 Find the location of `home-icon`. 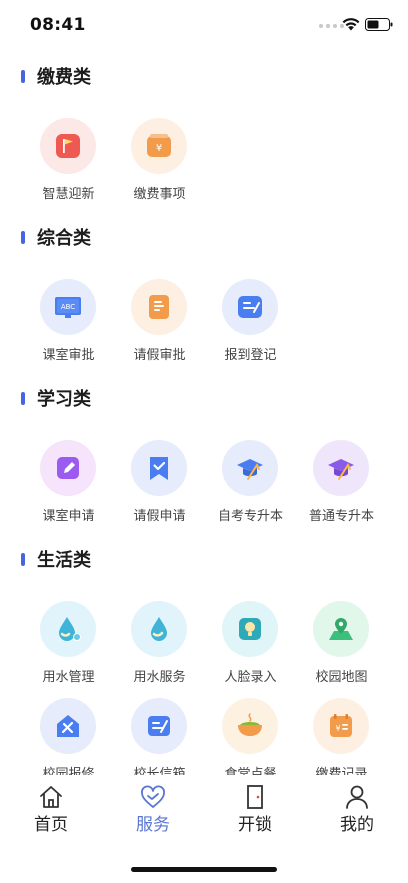

home-icon is located at coordinates (51, 797).